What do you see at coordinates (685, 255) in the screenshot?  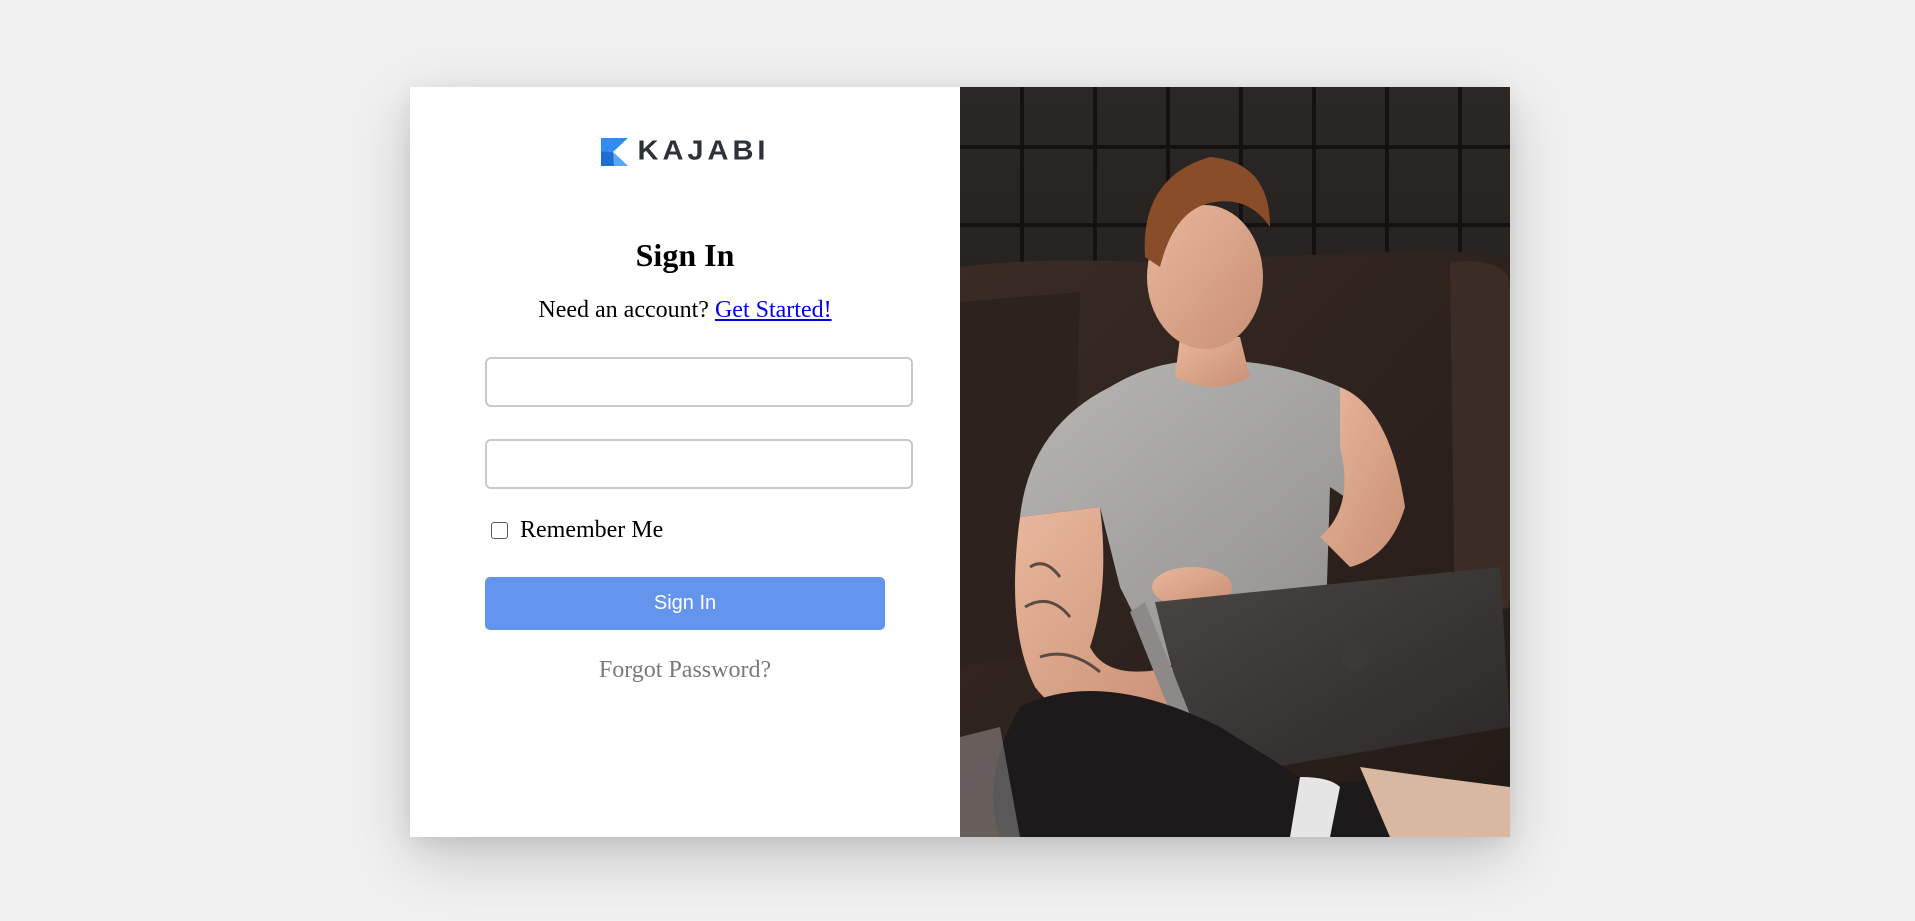 I see `page-title: Sign In` at bounding box center [685, 255].